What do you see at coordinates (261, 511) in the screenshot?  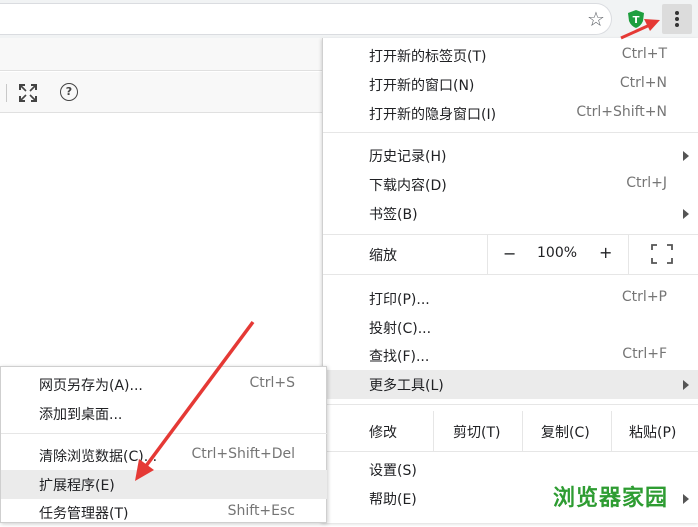 I see `menu-item-shortcut: Shift+Esc` at bounding box center [261, 511].